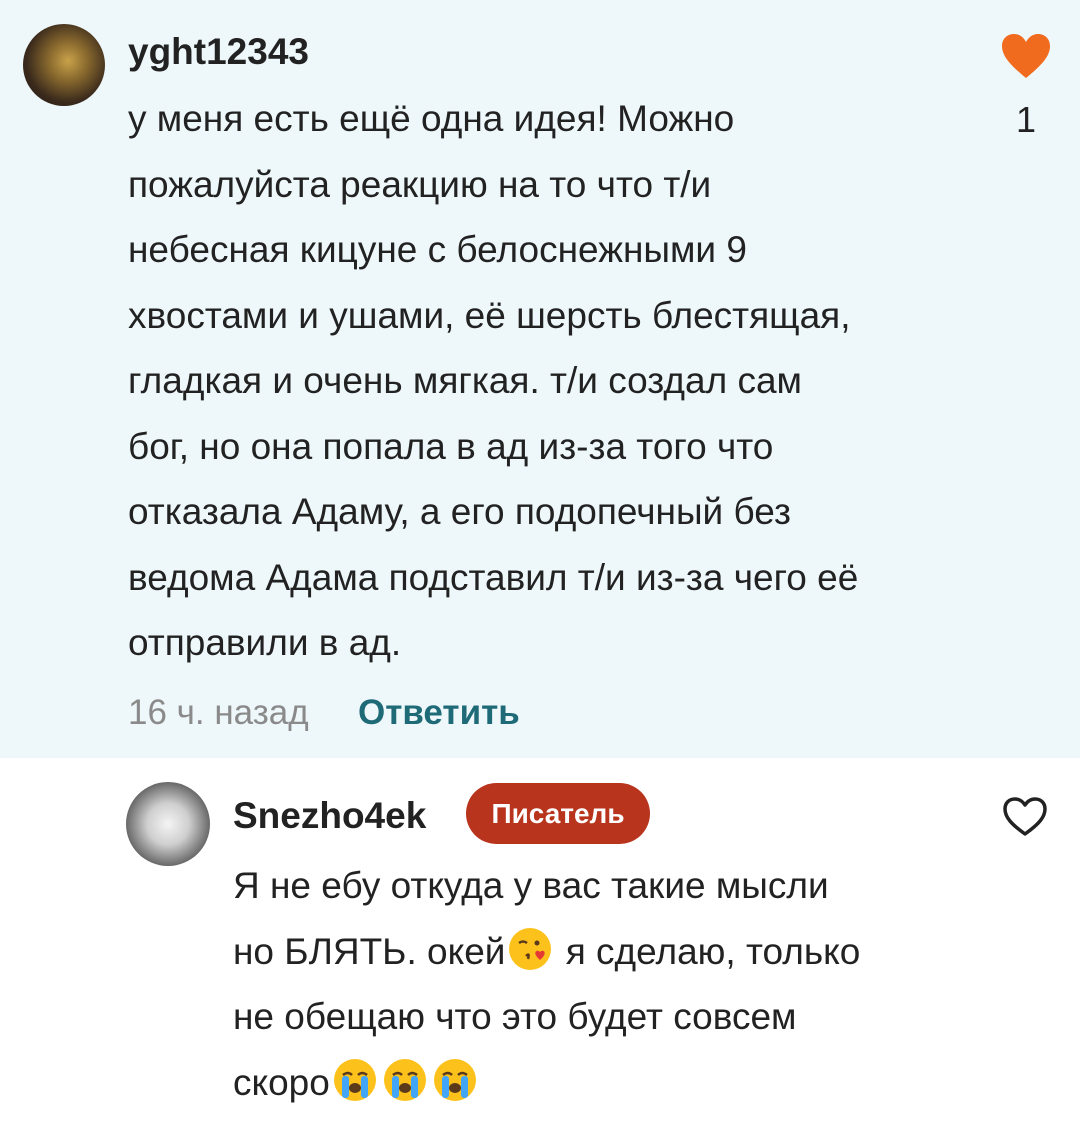 The image size is (1080, 1136). What do you see at coordinates (218, 712) in the screenshot?
I see `comment-timestamp: 16 ч. назад` at bounding box center [218, 712].